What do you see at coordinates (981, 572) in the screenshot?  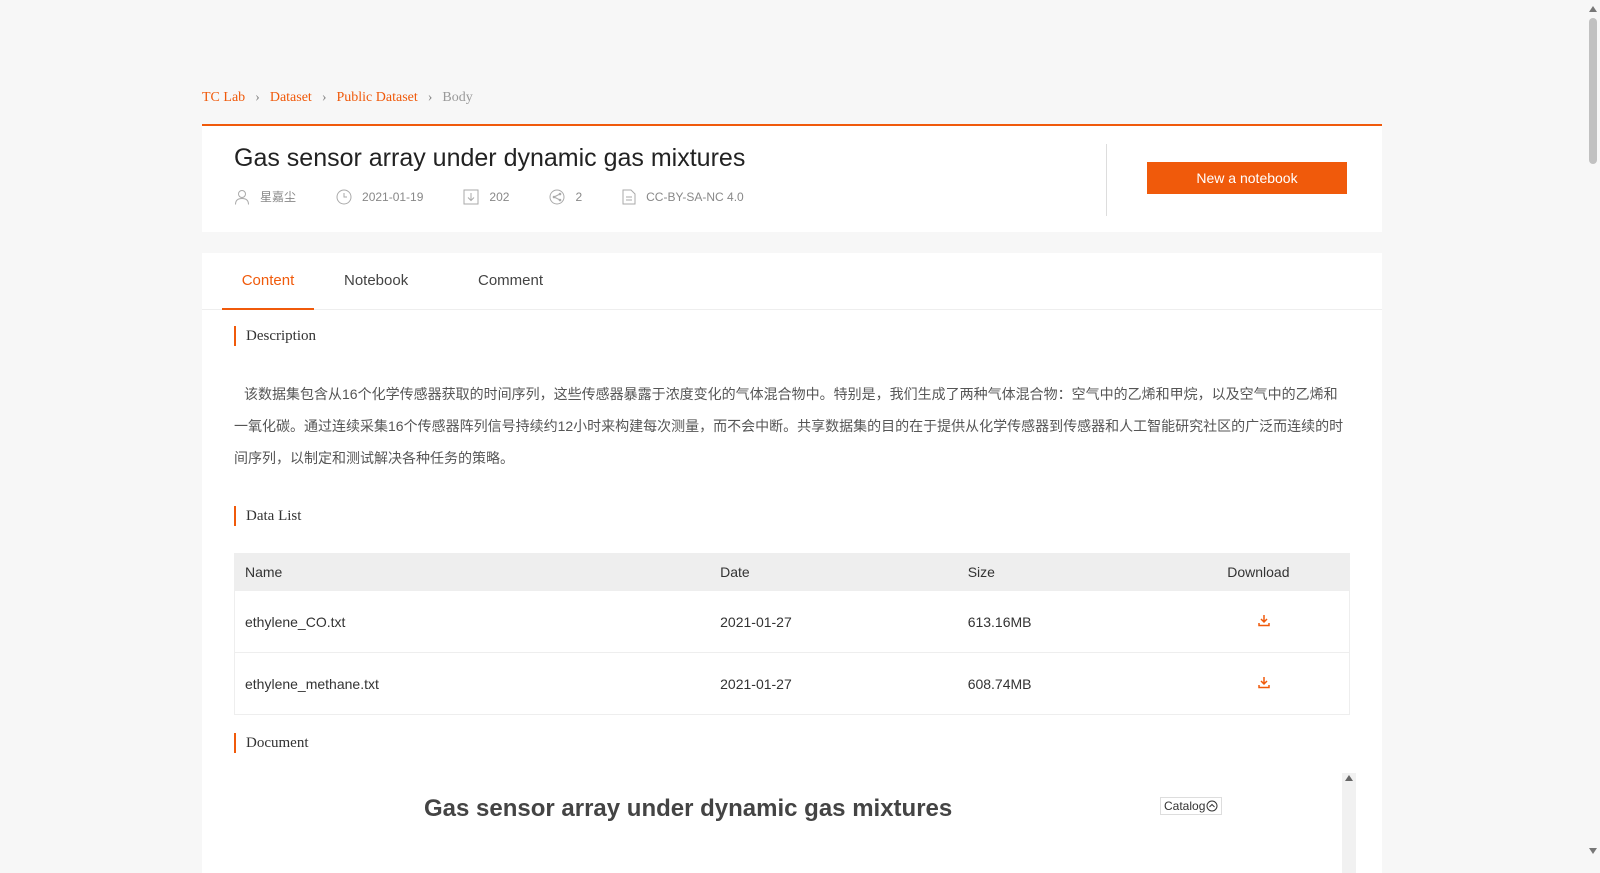 I see `column-header-size: Size` at bounding box center [981, 572].